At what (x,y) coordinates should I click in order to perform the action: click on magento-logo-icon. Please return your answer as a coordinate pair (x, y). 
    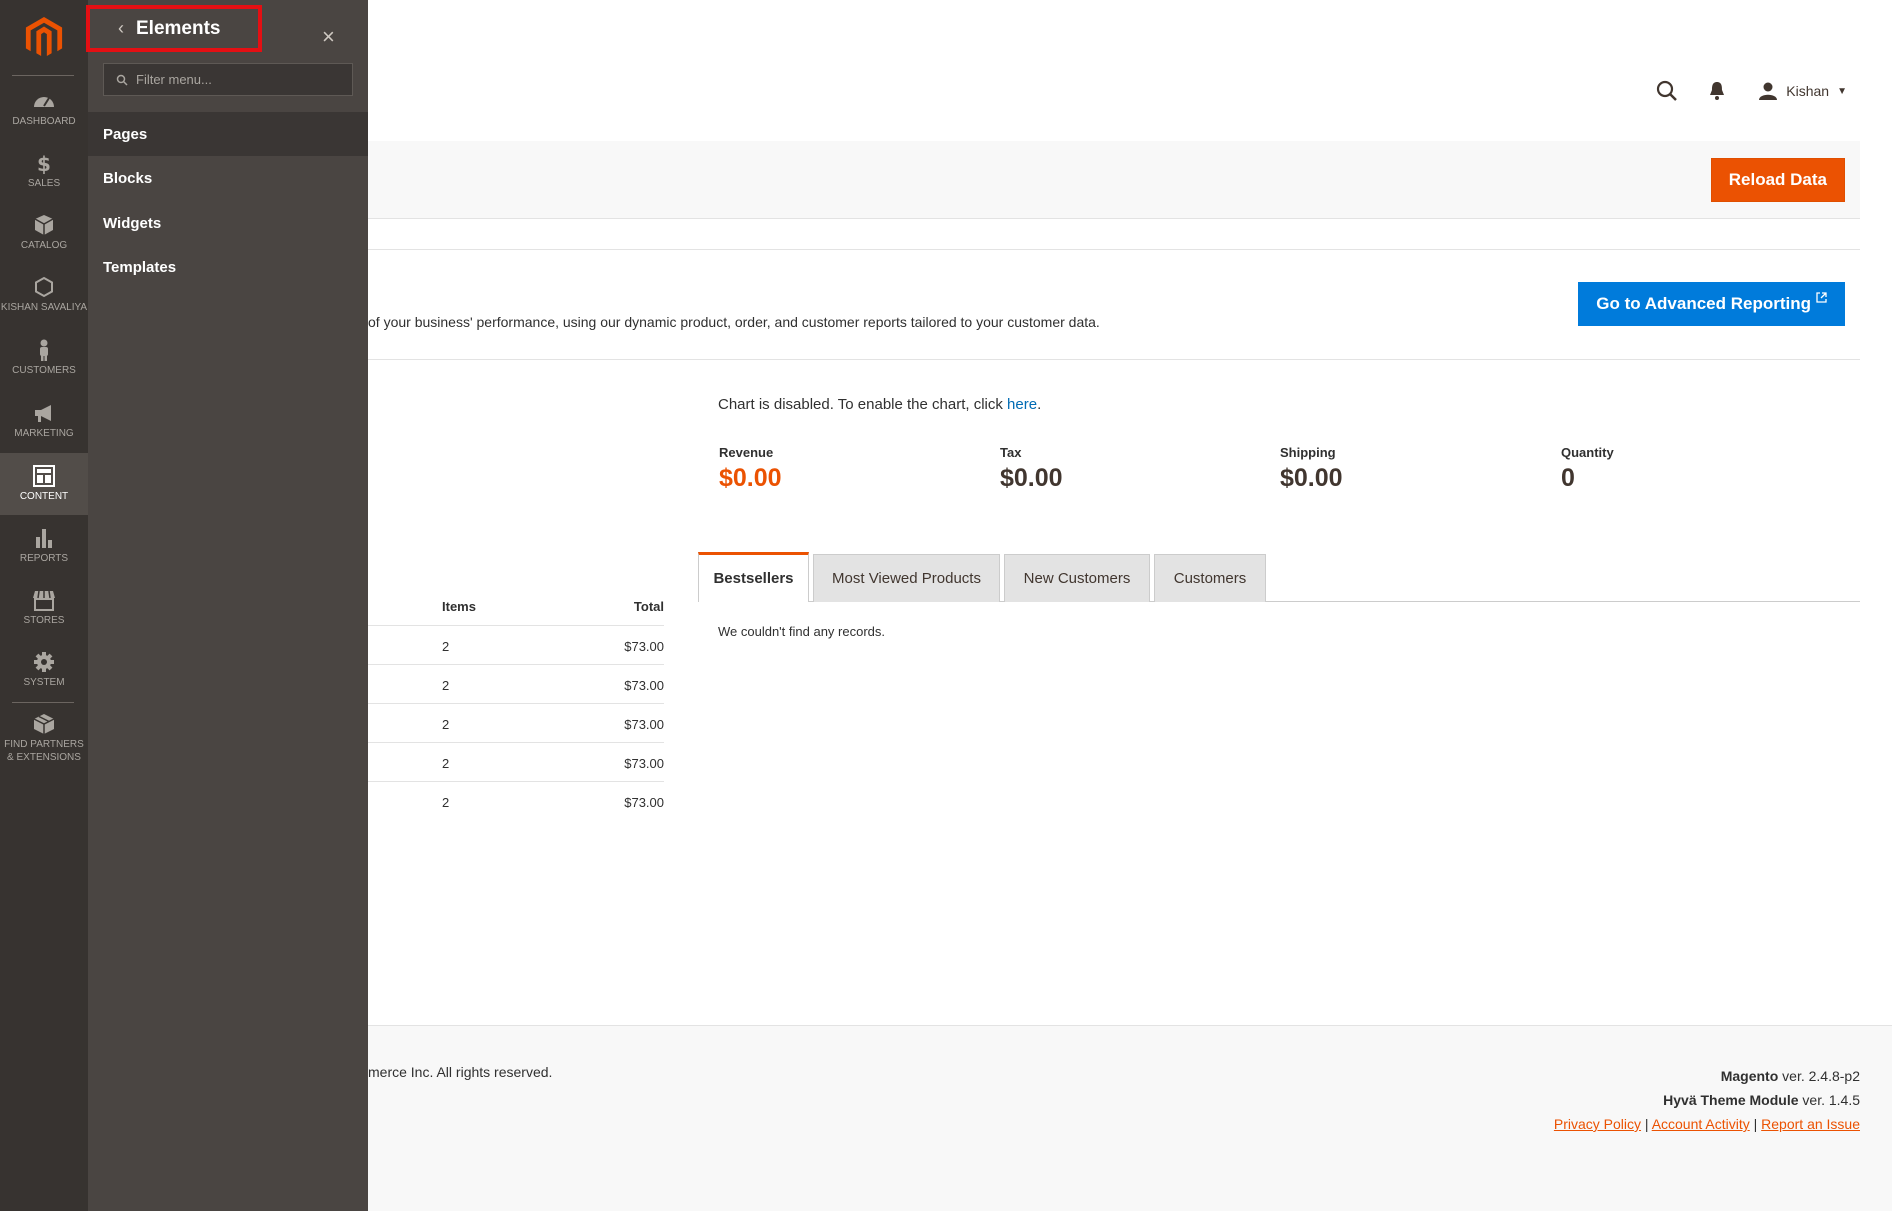
    Looking at the image, I should click on (44, 37).